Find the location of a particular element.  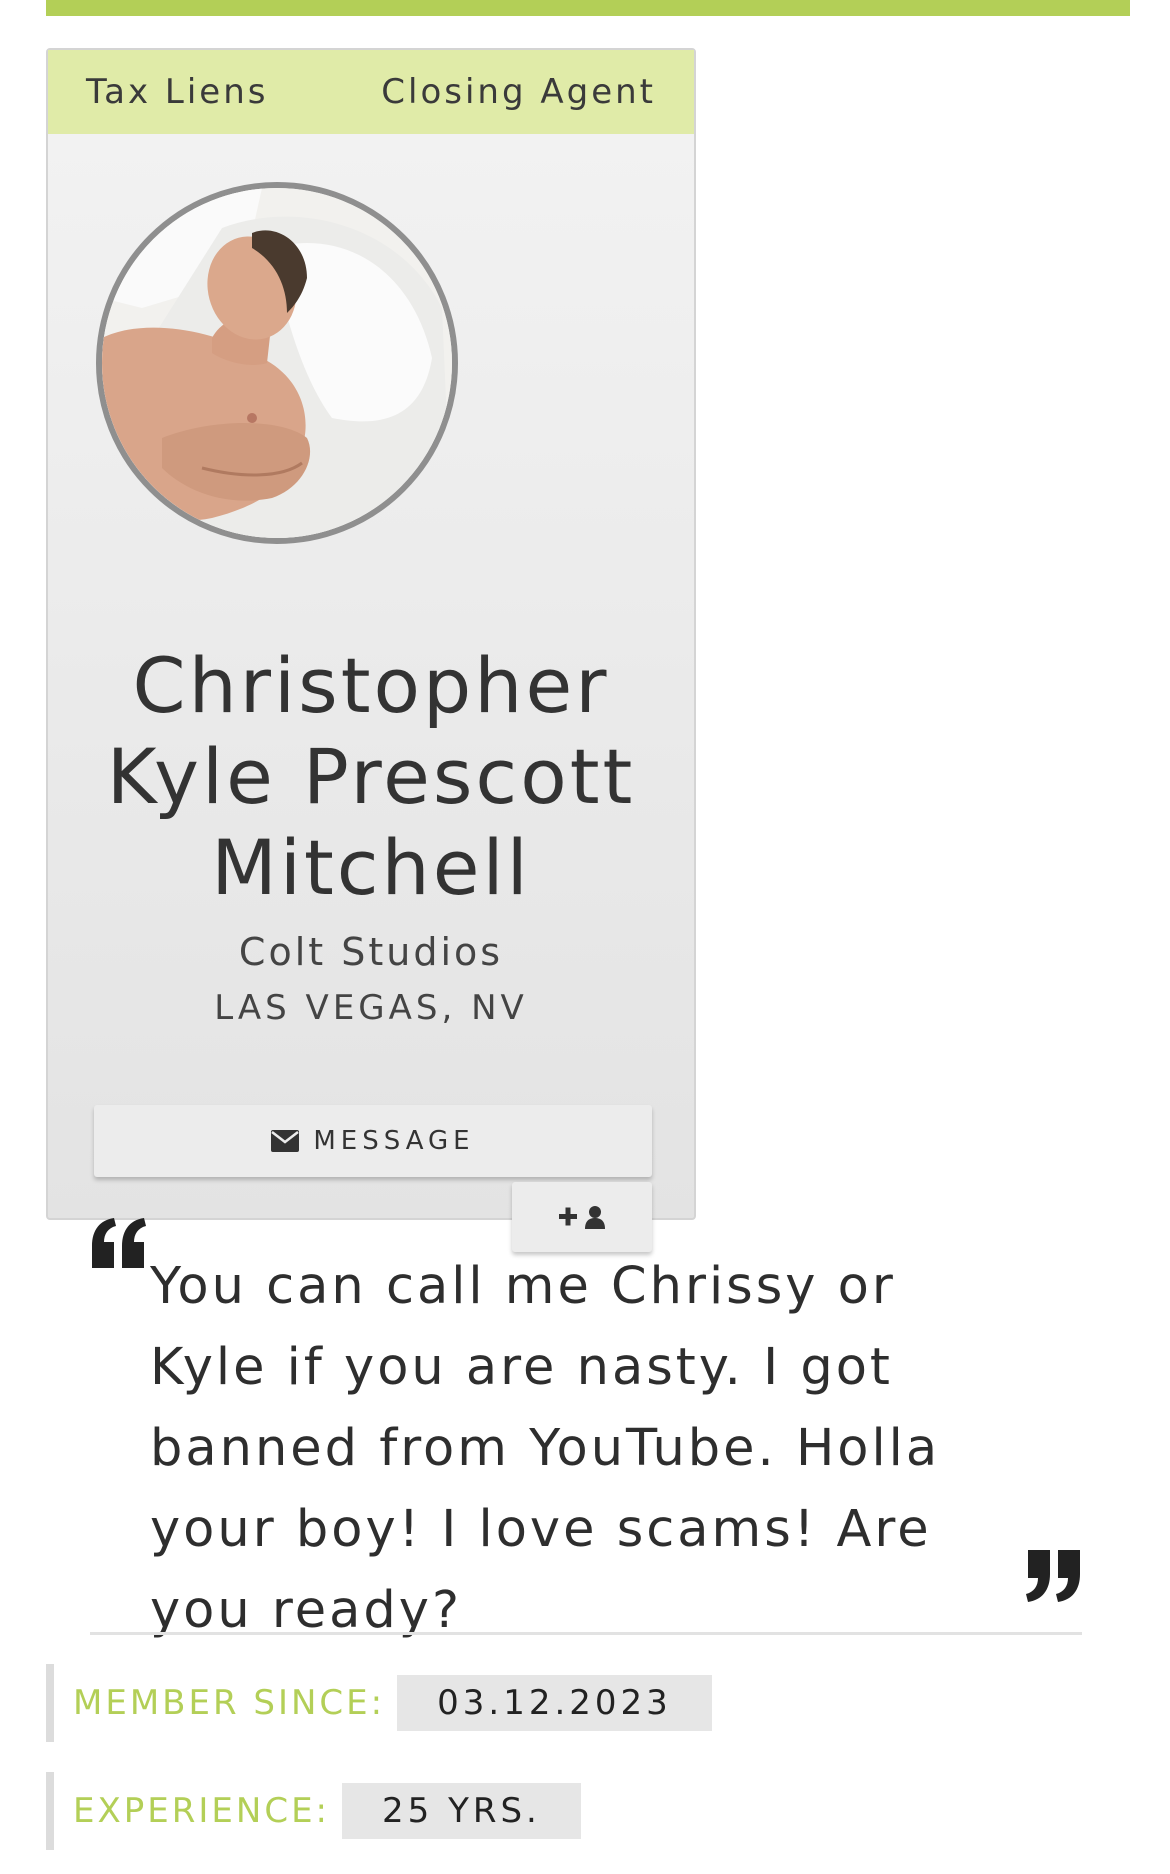

experience-label: EXPERIENCE: is located at coordinates (202, 1811).